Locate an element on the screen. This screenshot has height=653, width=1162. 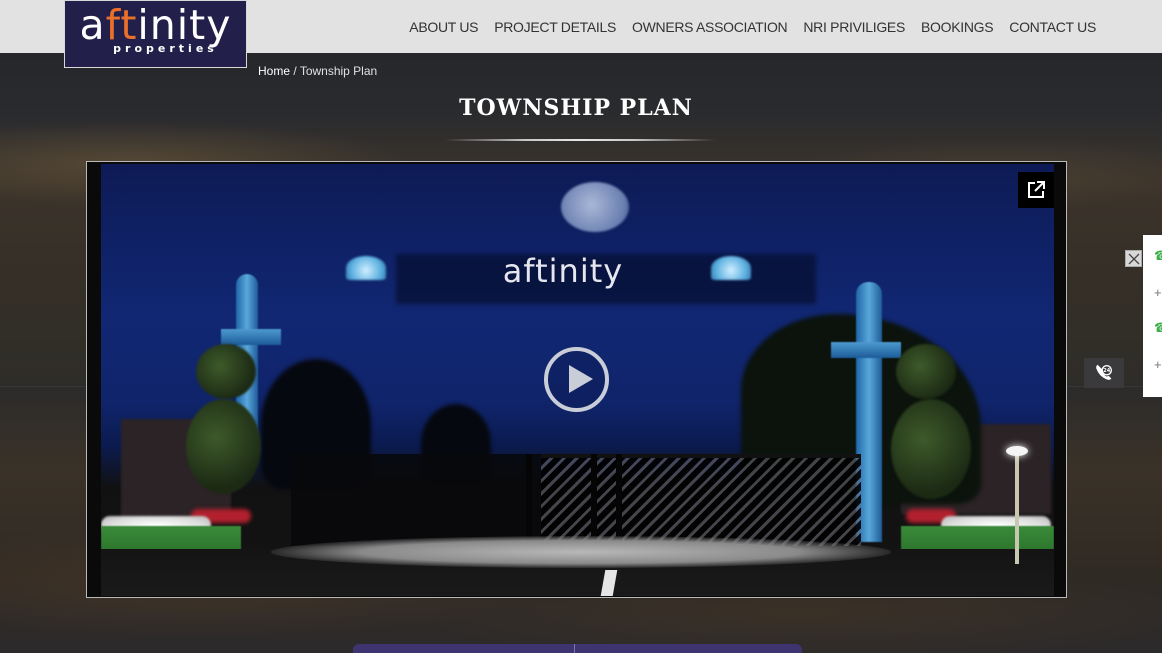
contact-side-panel: ☎ + ☎ + is located at coordinates (1152, 316).